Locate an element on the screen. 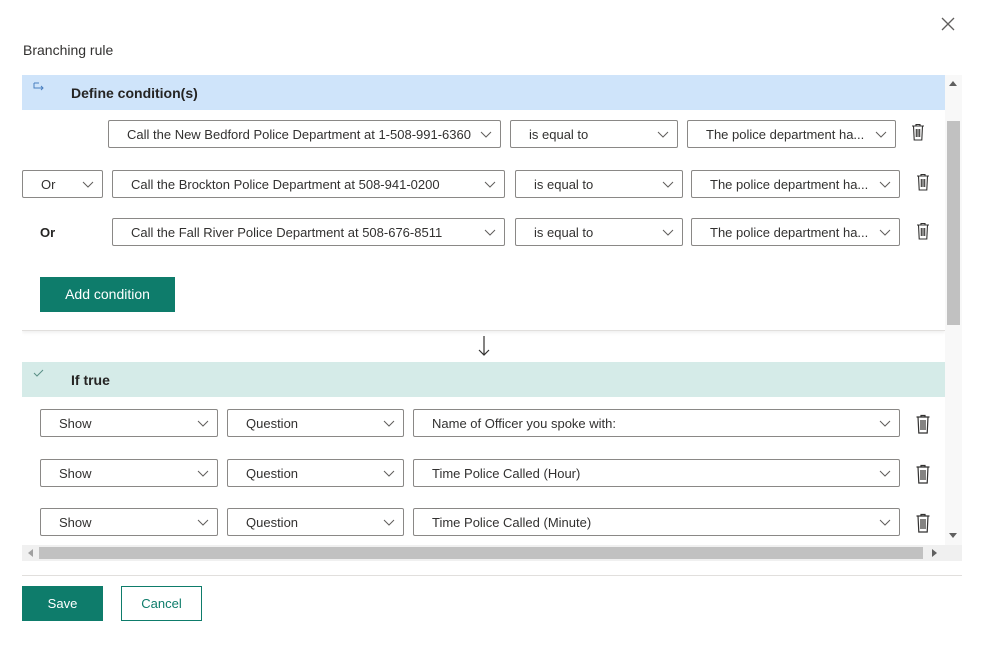 The image size is (981, 647). dropdown-value: Time Police Called (Hour) is located at coordinates (506, 473).